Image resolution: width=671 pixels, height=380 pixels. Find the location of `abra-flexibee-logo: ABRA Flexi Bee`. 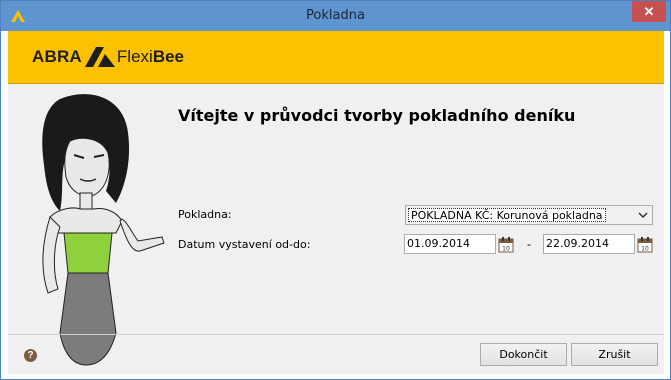

abra-flexibee-logo: ABRA Flexi Bee is located at coordinates (108, 57).